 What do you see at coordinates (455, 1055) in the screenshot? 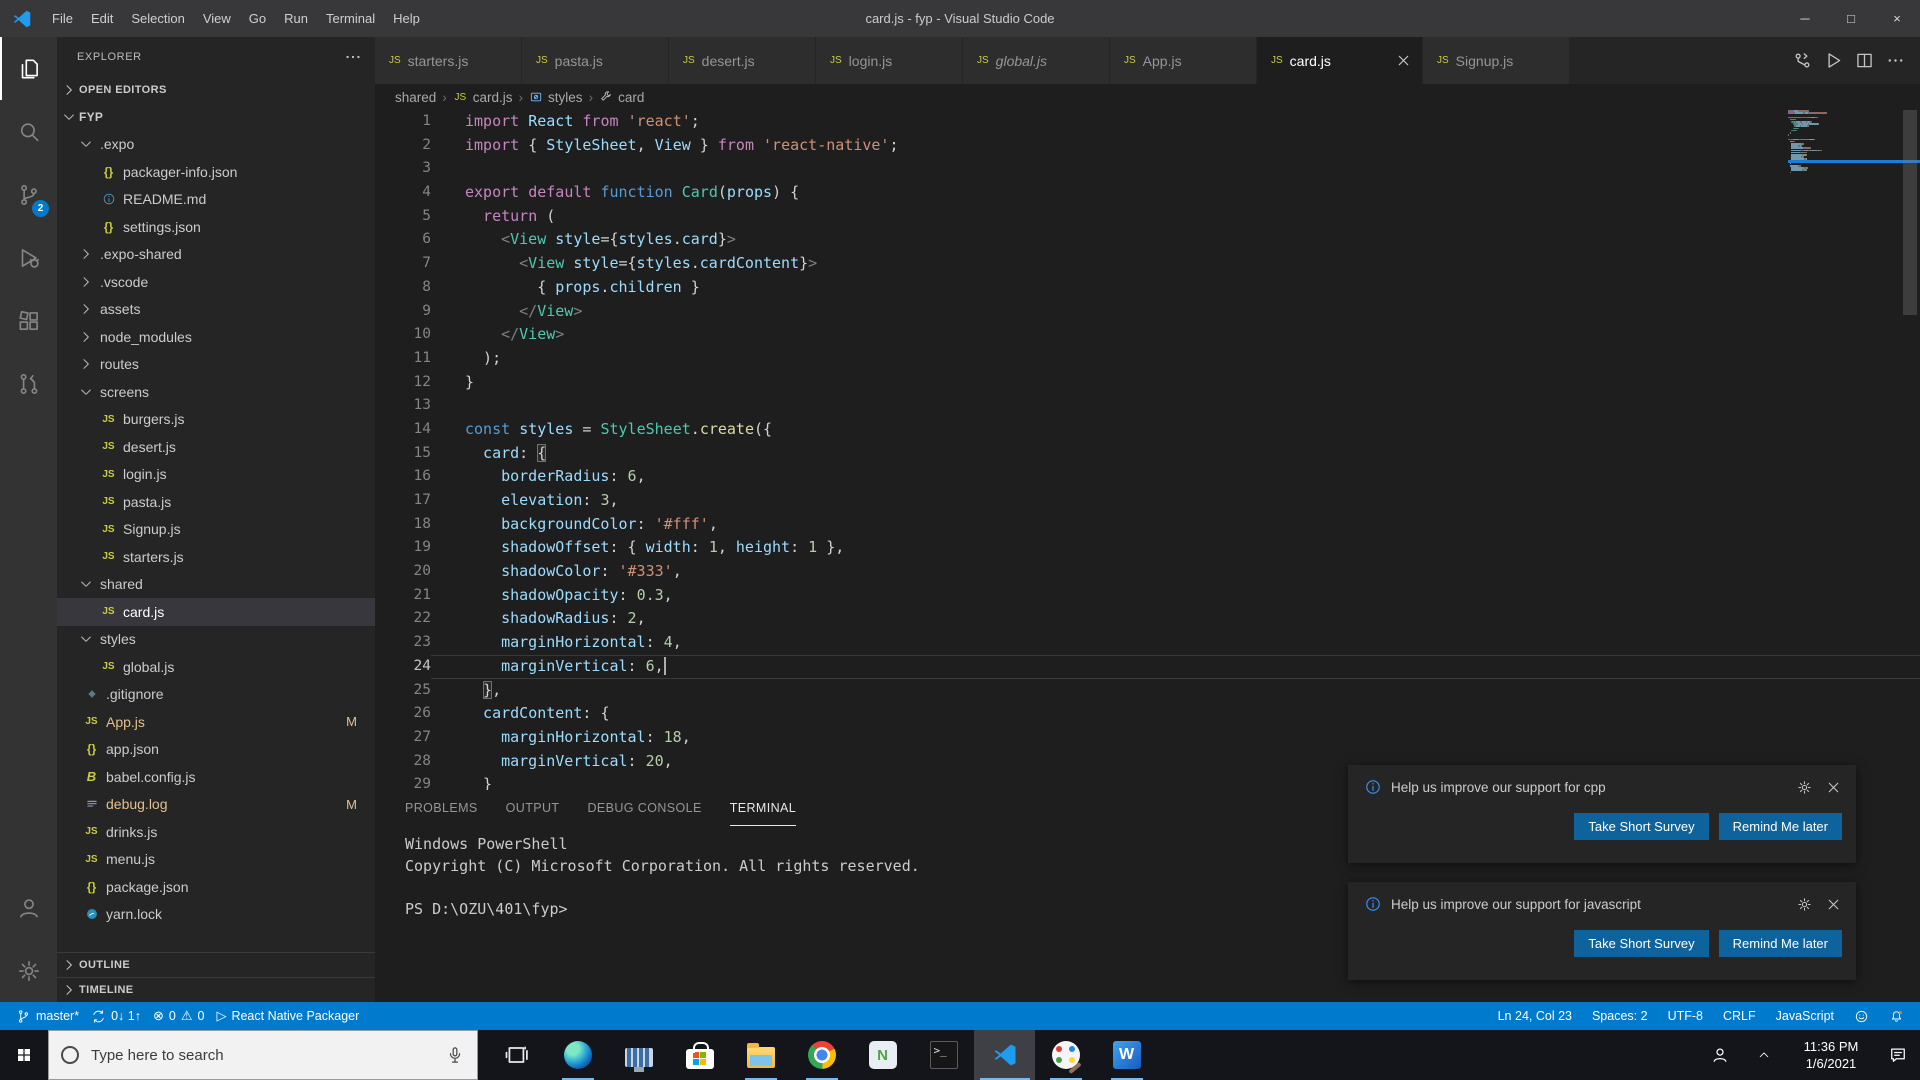
I see `microphone-icon` at bounding box center [455, 1055].